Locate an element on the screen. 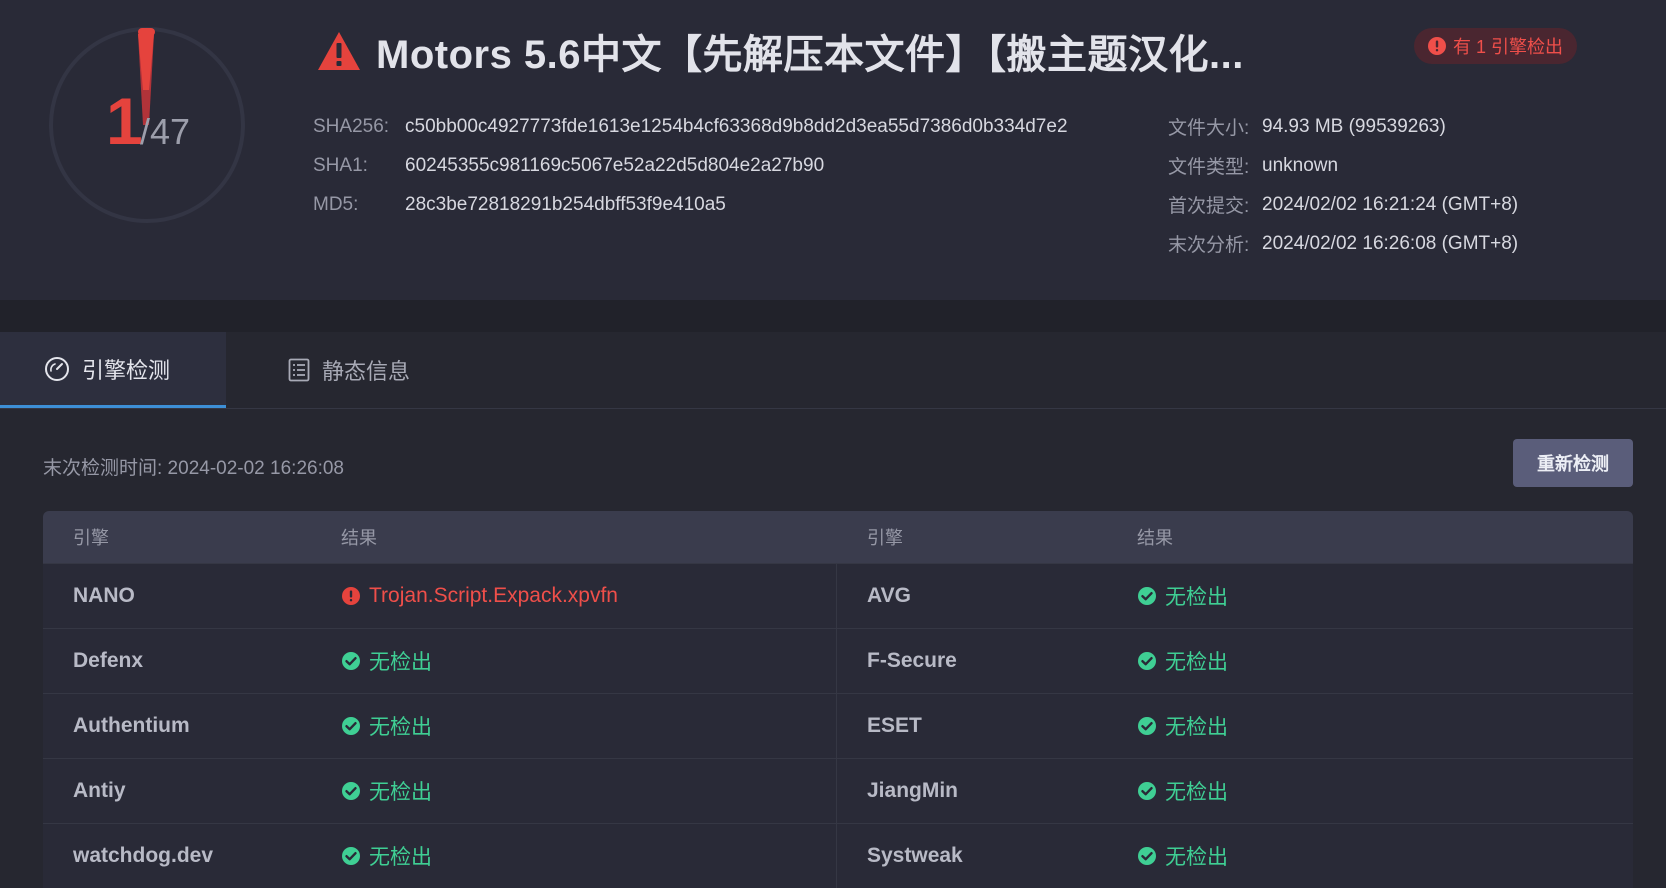 This screenshot has height=888, width=1666. meta-label: 末次分析: is located at coordinates (1209, 245).